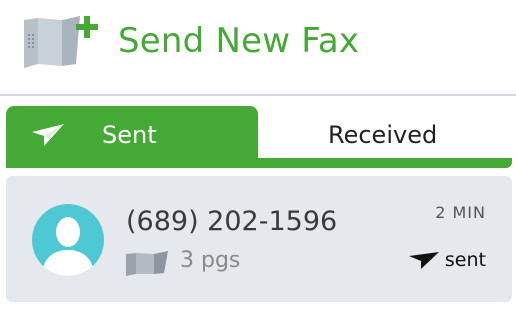 This screenshot has width=516, height=320. What do you see at coordinates (238, 41) in the screenshot?
I see `page-title: Send New Fax` at bounding box center [238, 41].